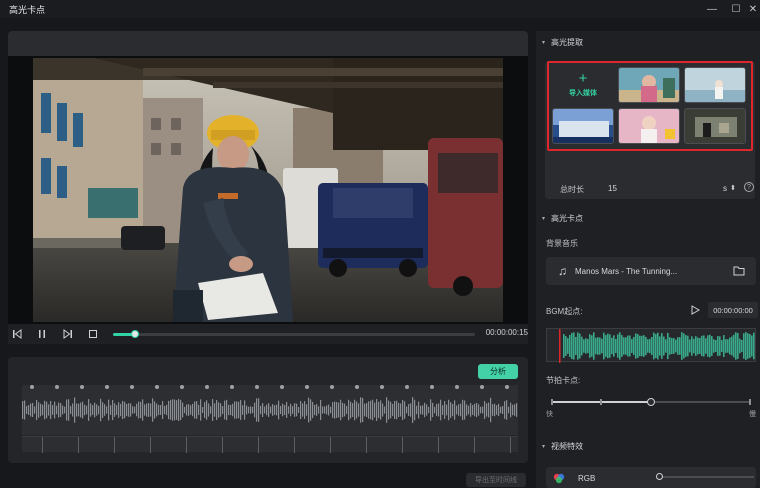  What do you see at coordinates (562, 446) in the screenshot?
I see `video-effect-section-header: ▾ 视频特效` at bounding box center [562, 446].